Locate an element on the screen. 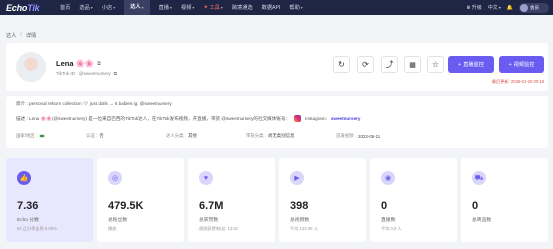  live-monitor-label: 直播监控 is located at coordinates (473, 65).